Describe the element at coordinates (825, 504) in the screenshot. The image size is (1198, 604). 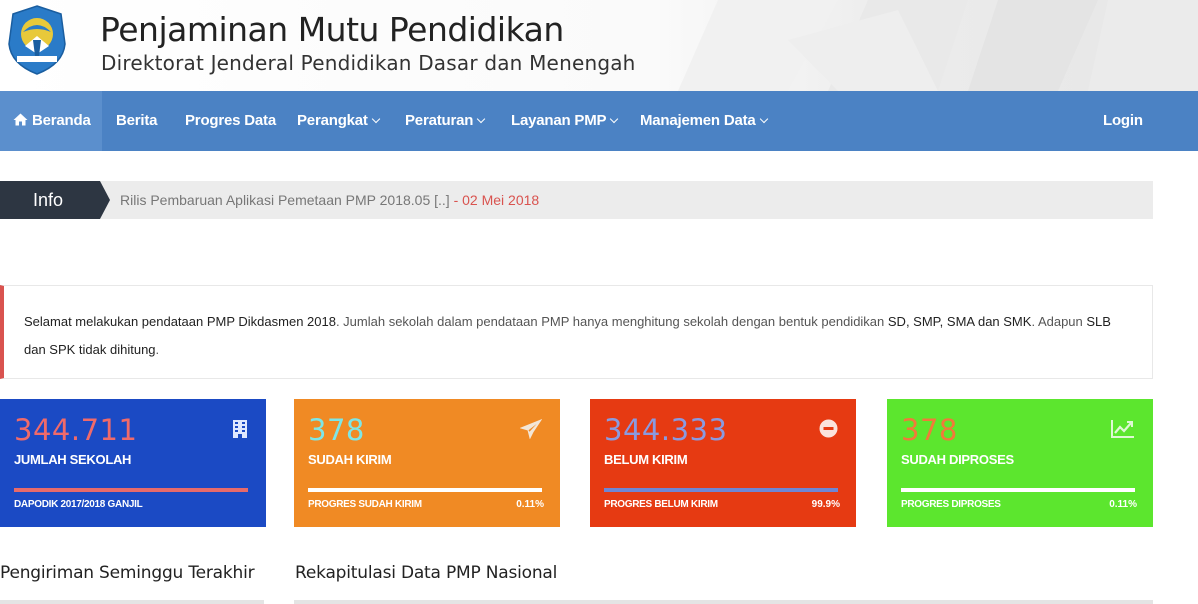
I see `stat-percent: 99.9%` at that location.